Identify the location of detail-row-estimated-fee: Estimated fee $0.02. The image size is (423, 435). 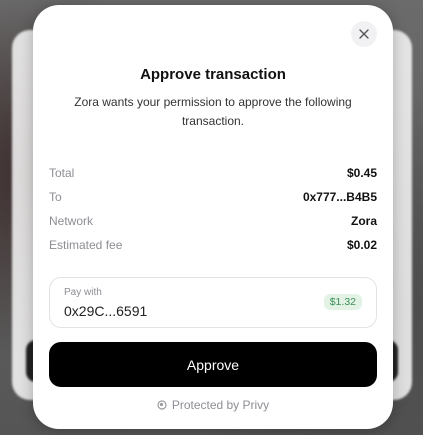
(213, 245).